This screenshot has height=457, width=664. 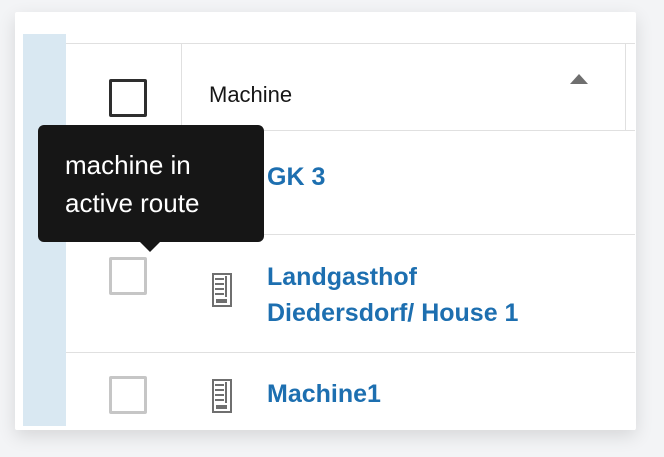 I want to click on active-route-tooltip: machine in active route, so click(x=151, y=183).